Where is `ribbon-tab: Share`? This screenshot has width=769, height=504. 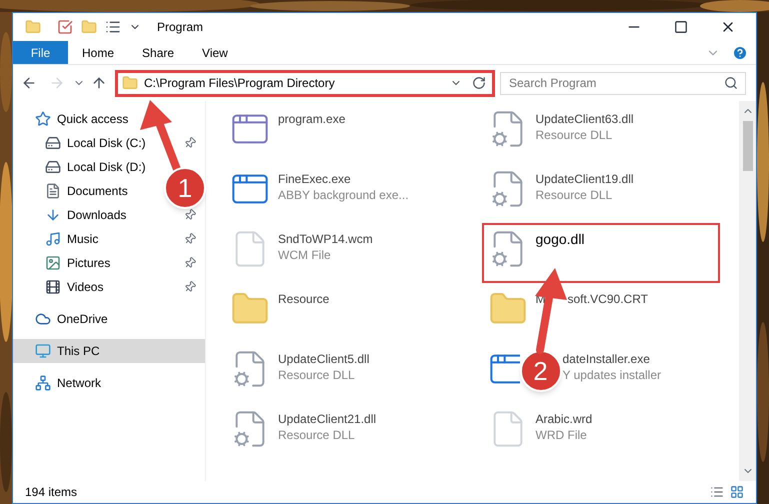 ribbon-tab: Share is located at coordinates (158, 52).